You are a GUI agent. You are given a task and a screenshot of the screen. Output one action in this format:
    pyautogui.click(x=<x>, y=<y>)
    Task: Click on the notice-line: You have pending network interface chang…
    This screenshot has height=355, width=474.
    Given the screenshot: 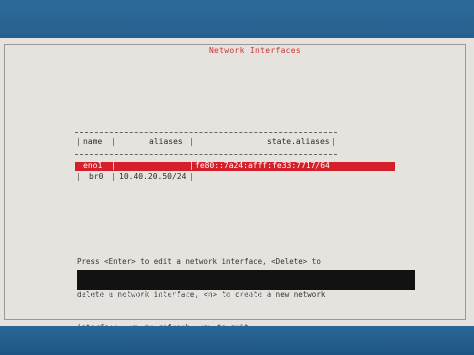 What is the action you would take?
    pyautogui.click(x=177, y=294)
    